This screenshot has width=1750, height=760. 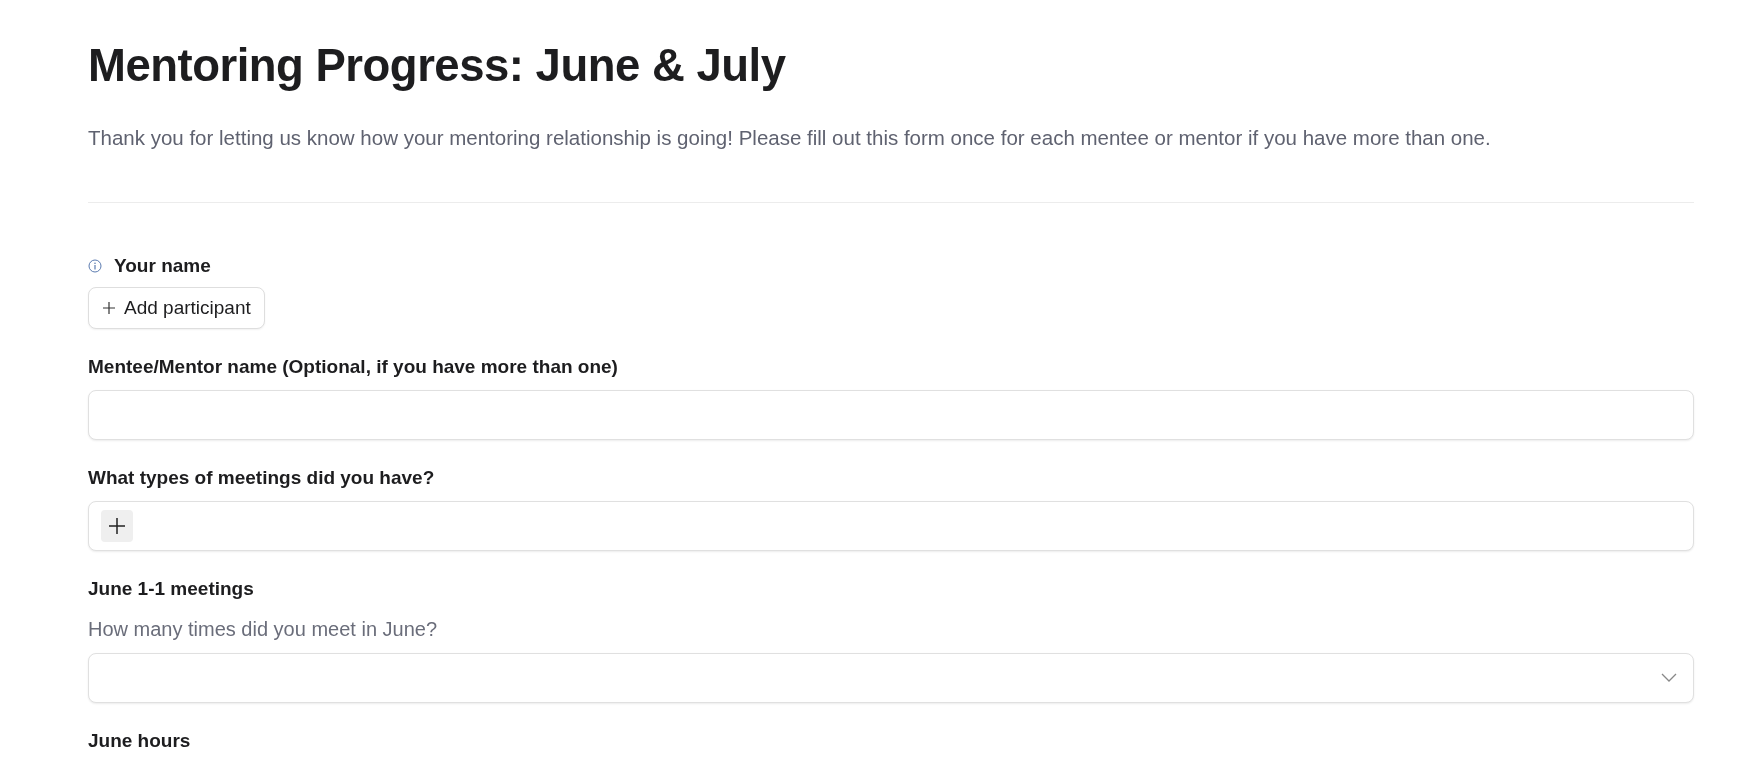 What do you see at coordinates (261, 478) in the screenshot?
I see `field-label: What types of meetings did you have?` at bounding box center [261, 478].